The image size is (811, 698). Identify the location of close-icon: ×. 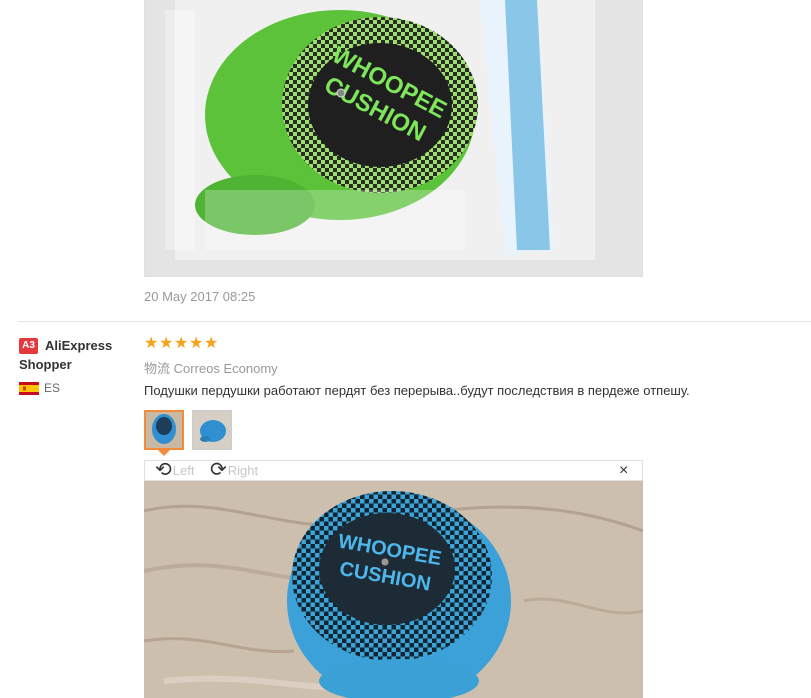
(623, 471).